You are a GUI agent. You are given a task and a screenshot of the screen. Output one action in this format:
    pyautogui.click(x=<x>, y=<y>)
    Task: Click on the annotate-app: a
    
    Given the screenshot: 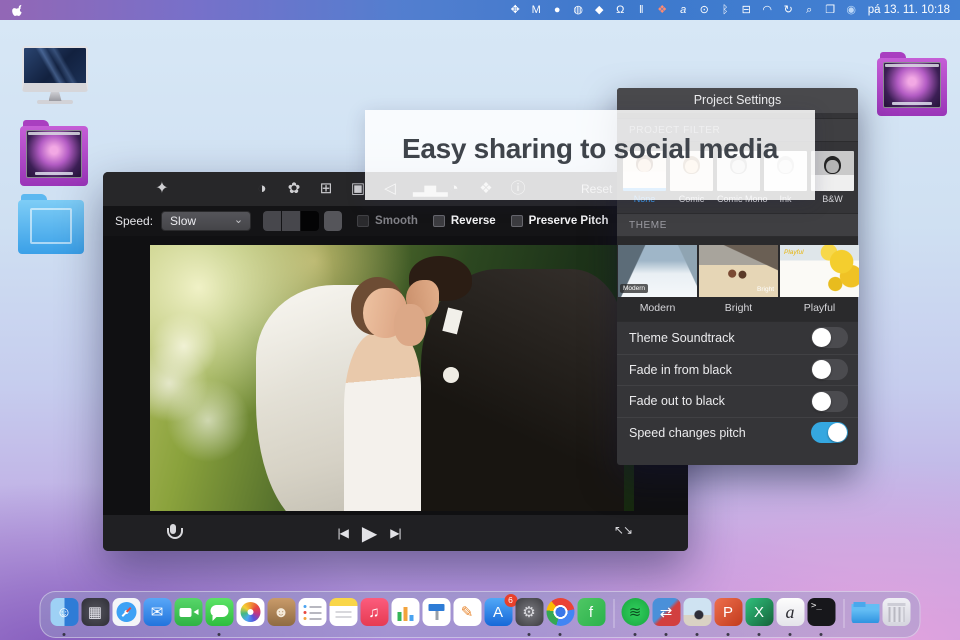 What is the action you would take?
    pyautogui.click(x=790, y=615)
    